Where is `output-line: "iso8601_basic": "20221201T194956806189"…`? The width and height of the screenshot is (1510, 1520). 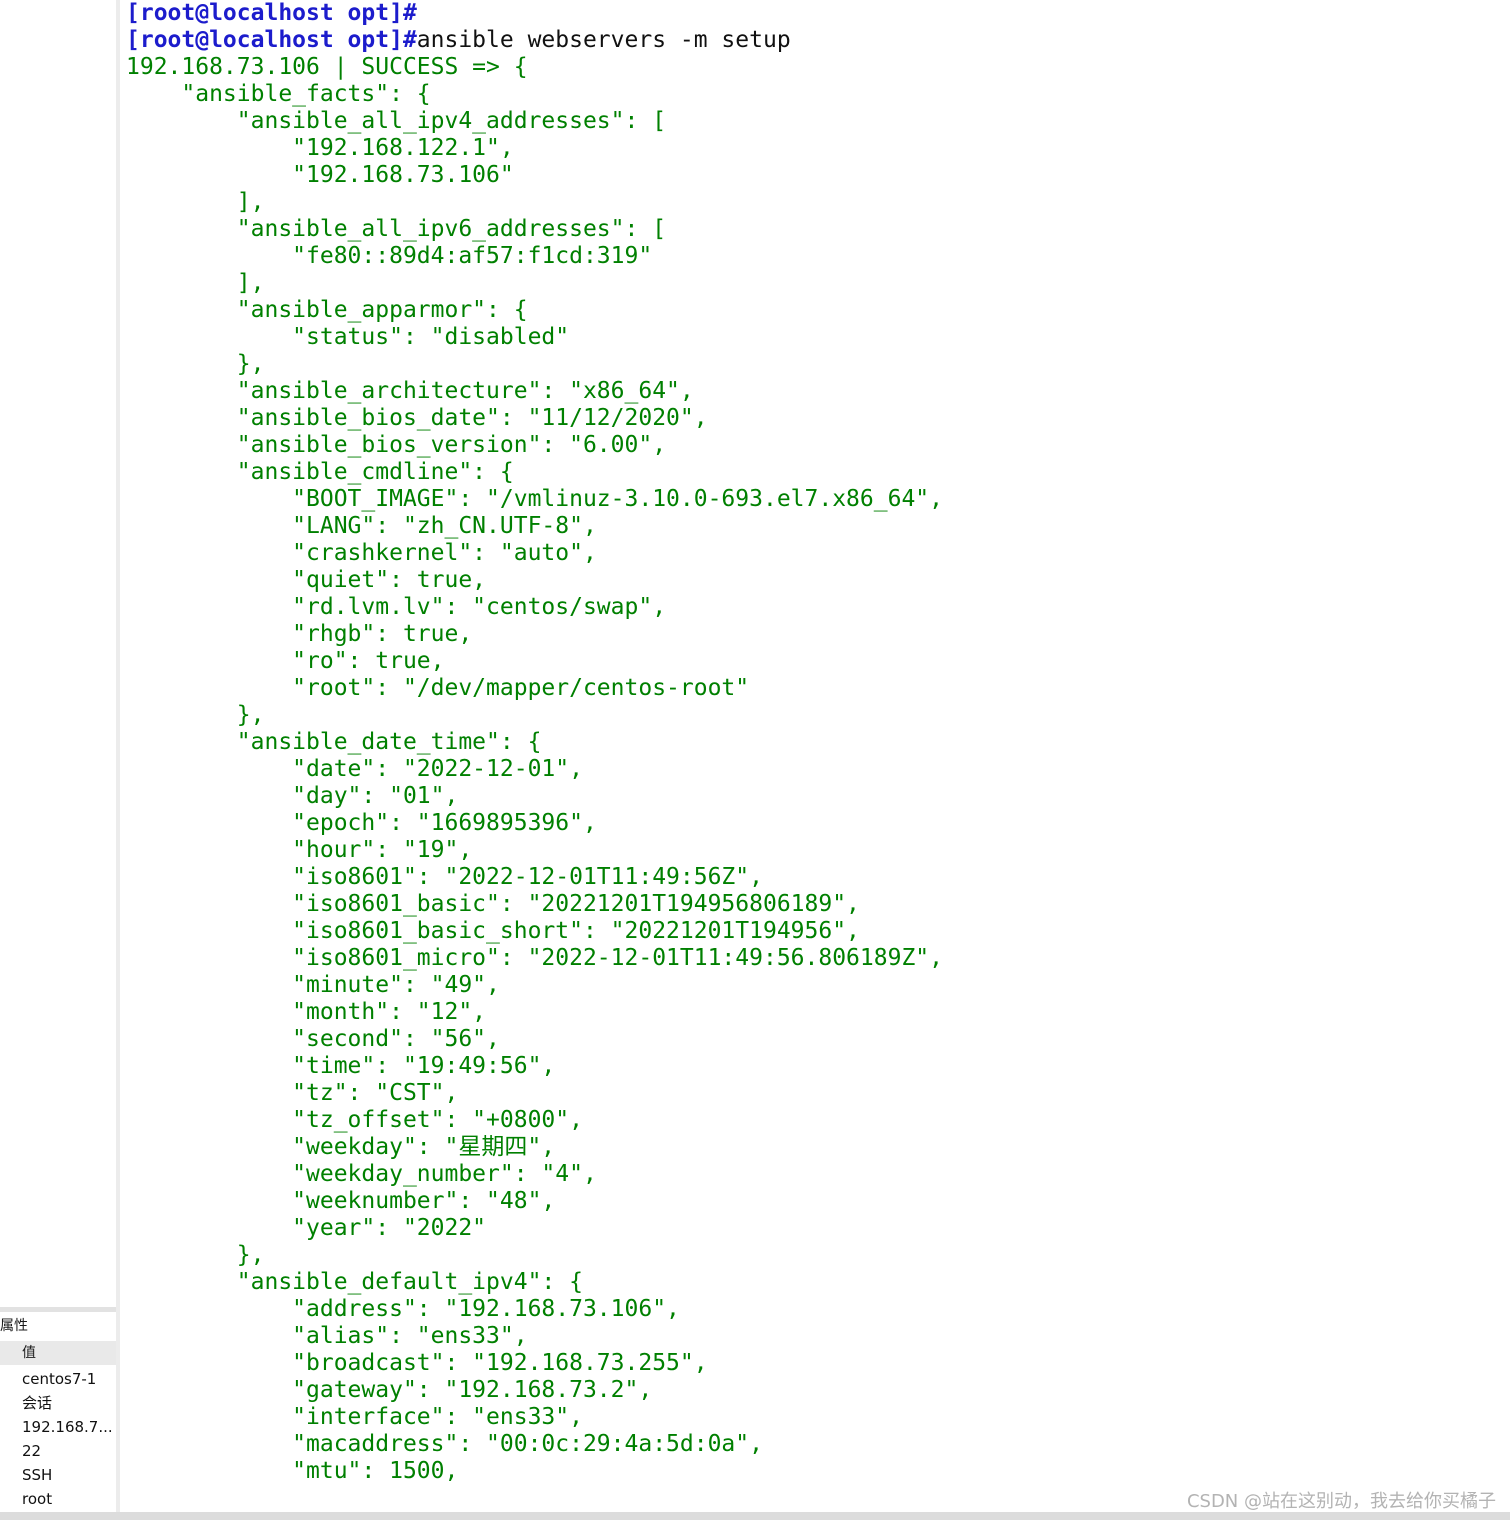 output-line: "iso8601_basic": "20221201T194956806189"… is located at coordinates (493, 904).